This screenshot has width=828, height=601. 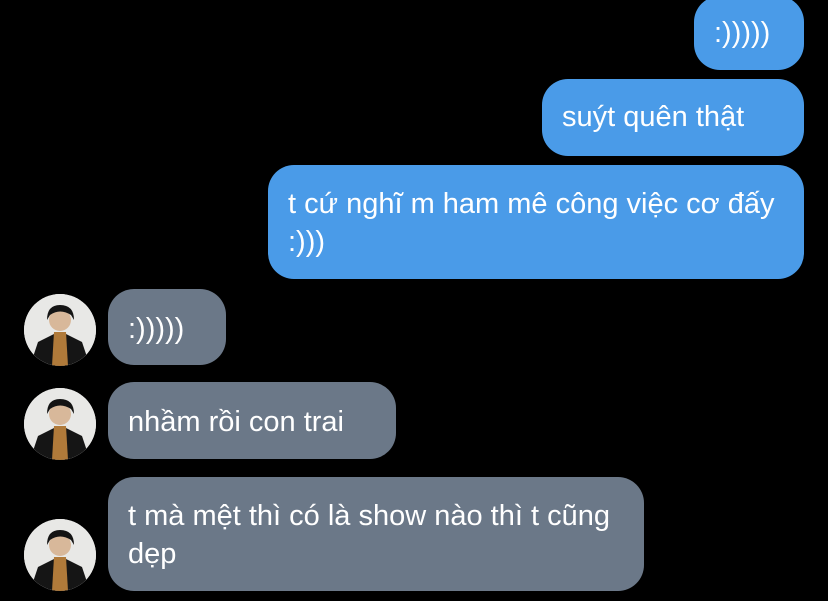 What do you see at coordinates (536, 222) in the screenshot?
I see `message-bubble-sent: t cứ nghĩ m ham mê công việc cơ đấy :)))` at bounding box center [536, 222].